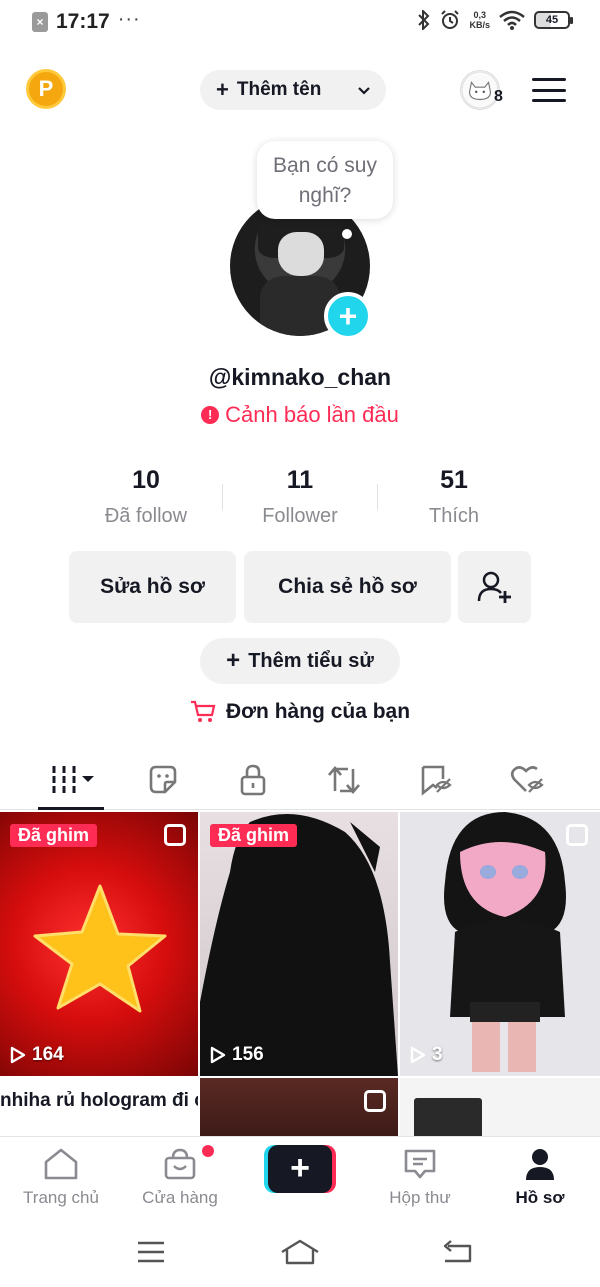  What do you see at coordinates (424, 20) in the screenshot?
I see `bluetooth-icon` at bounding box center [424, 20].